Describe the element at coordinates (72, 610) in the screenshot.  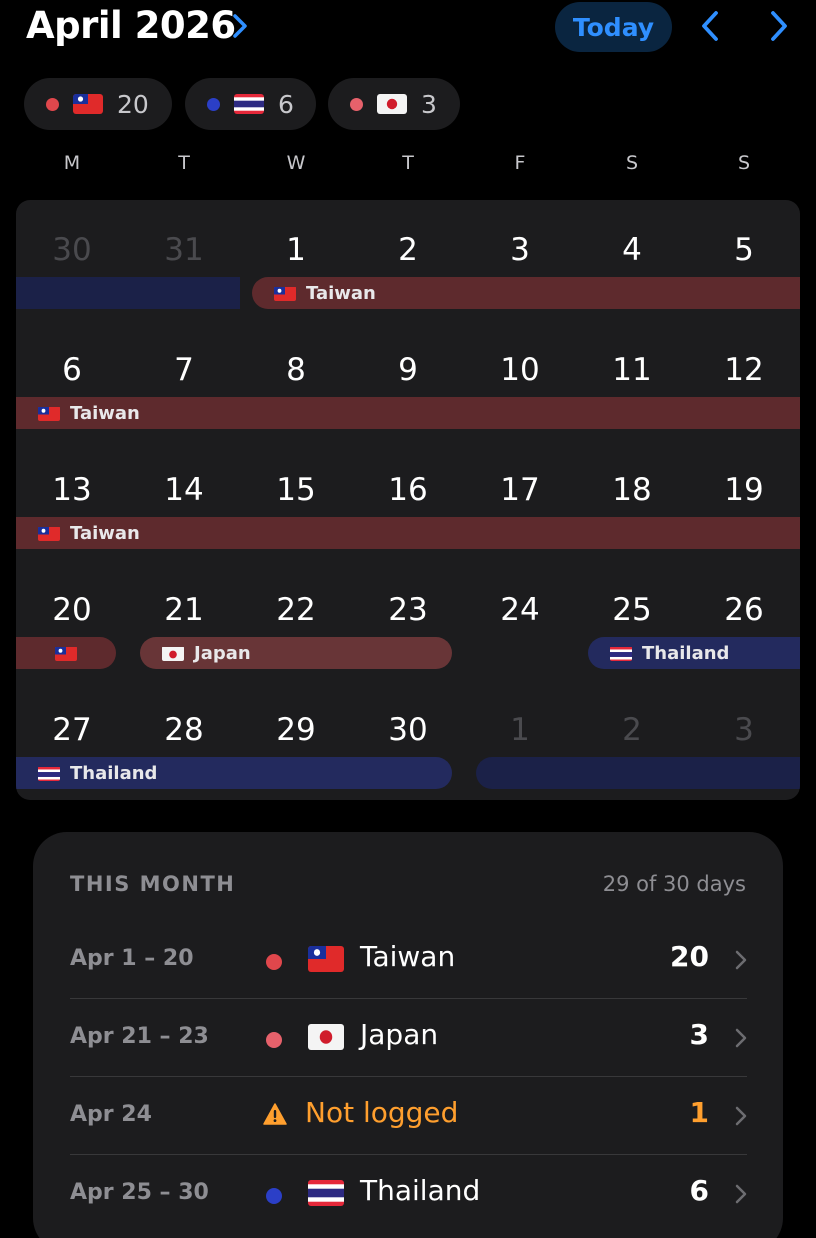
I see `calendar-day: 20` at that location.